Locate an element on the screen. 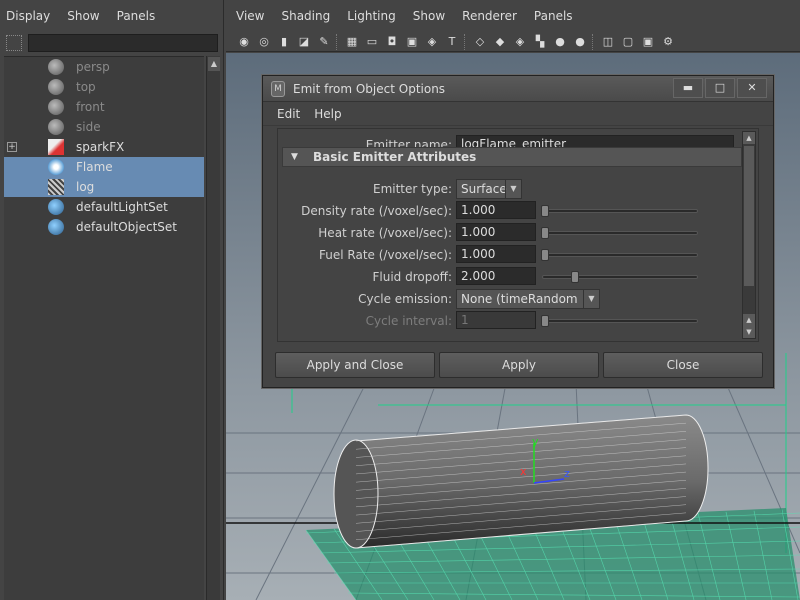 The height and width of the screenshot is (600, 800). outliner-item-label: log is located at coordinates (85, 187).